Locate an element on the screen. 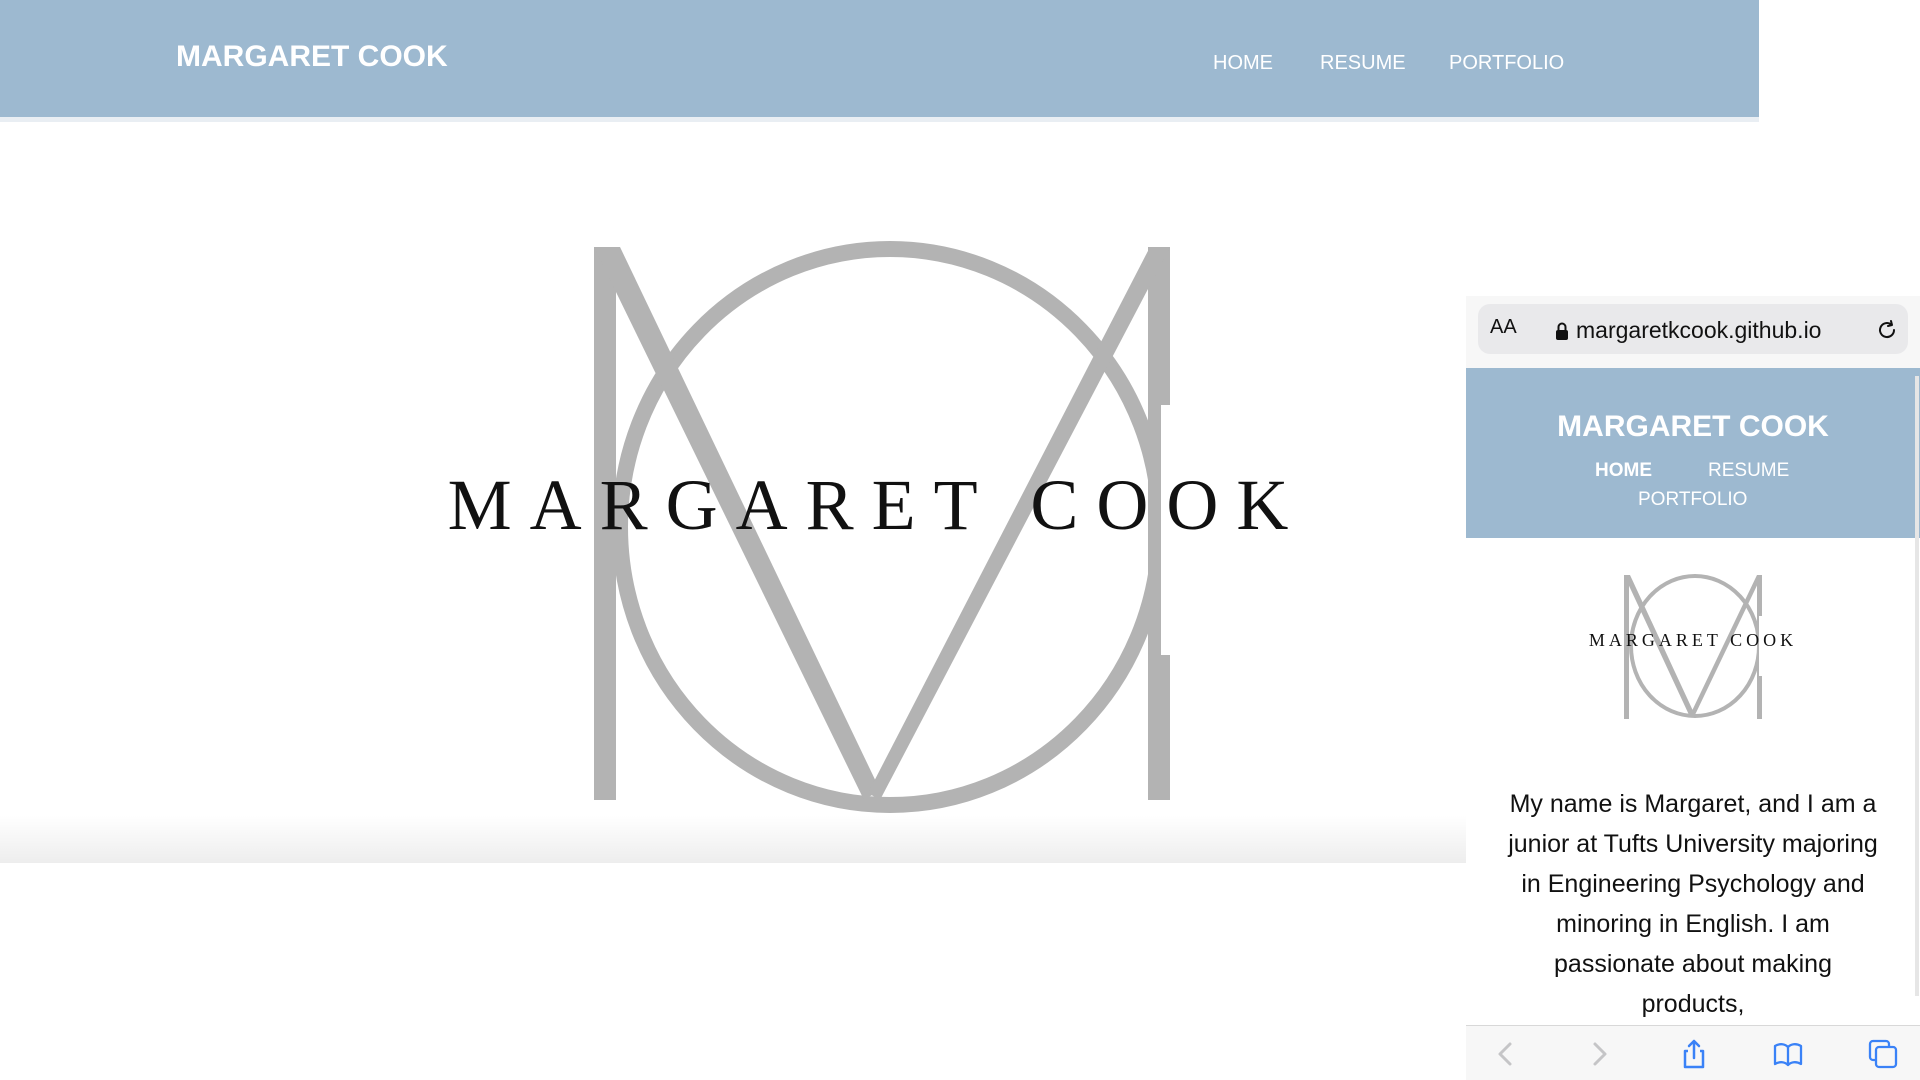 The width and height of the screenshot is (1920, 1080). scrollbar is located at coordinates (1917, 686).